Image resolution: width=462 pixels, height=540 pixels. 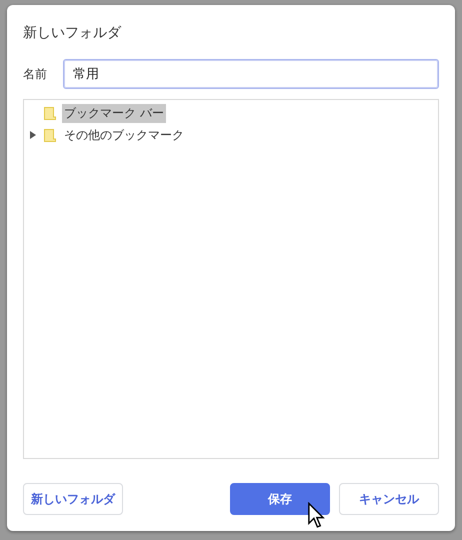 I want to click on cancel-button: キャンセル, so click(x=389, y=499).